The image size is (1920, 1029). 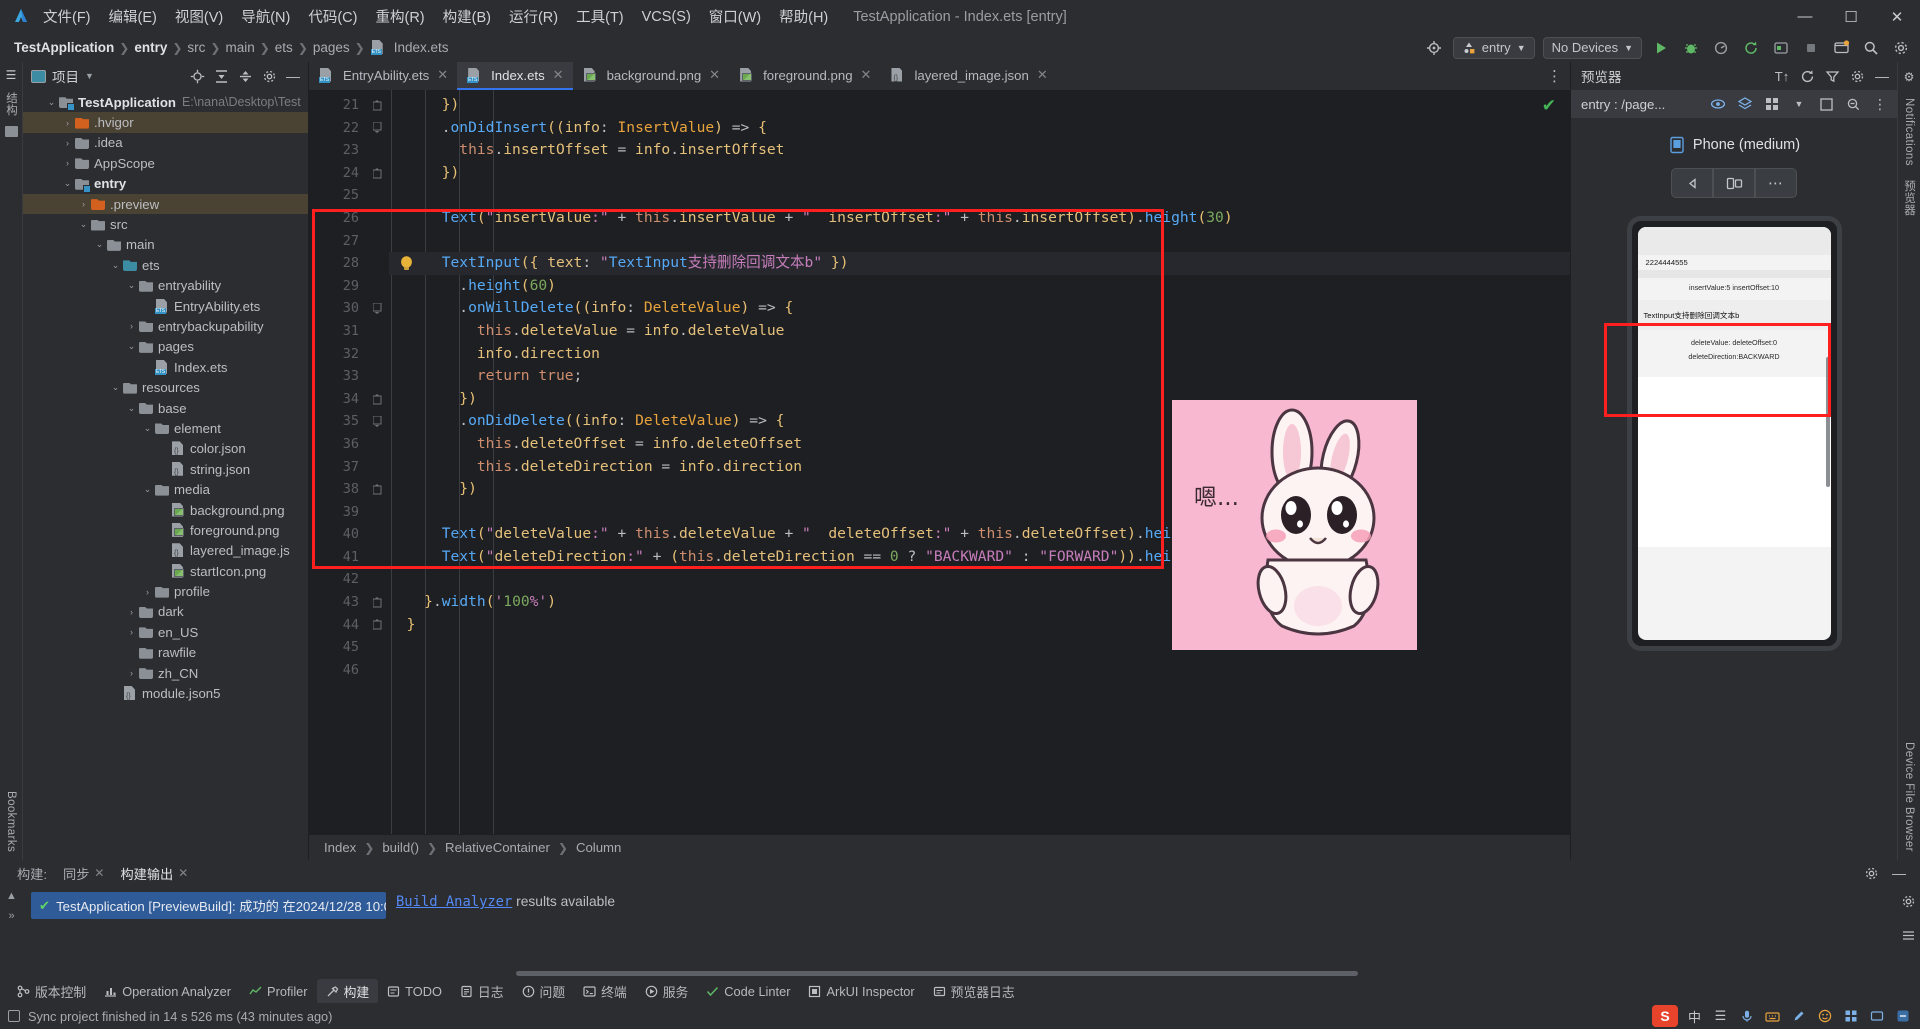 I want to click on menu-icon: ☰, so click(x=1720, y=1016).